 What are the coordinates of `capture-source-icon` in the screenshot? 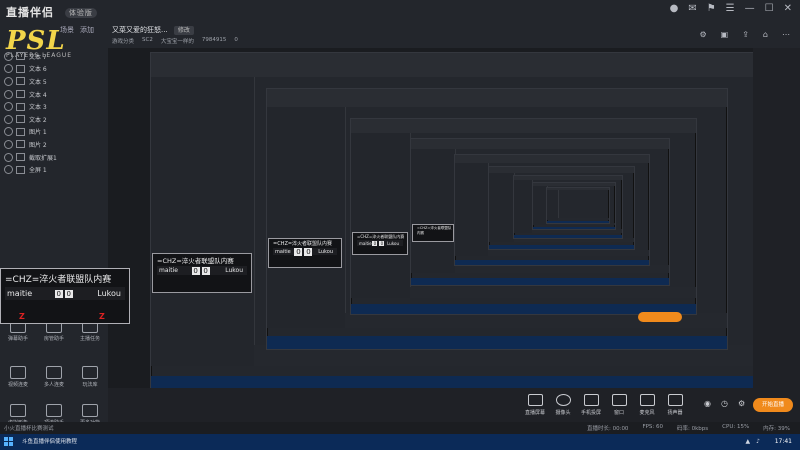 It's located at (20, 157).